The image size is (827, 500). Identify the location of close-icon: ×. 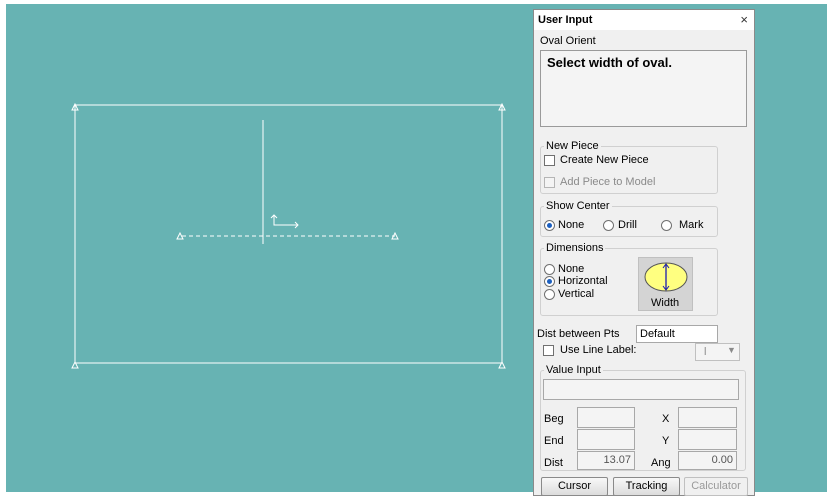
(744, 19).